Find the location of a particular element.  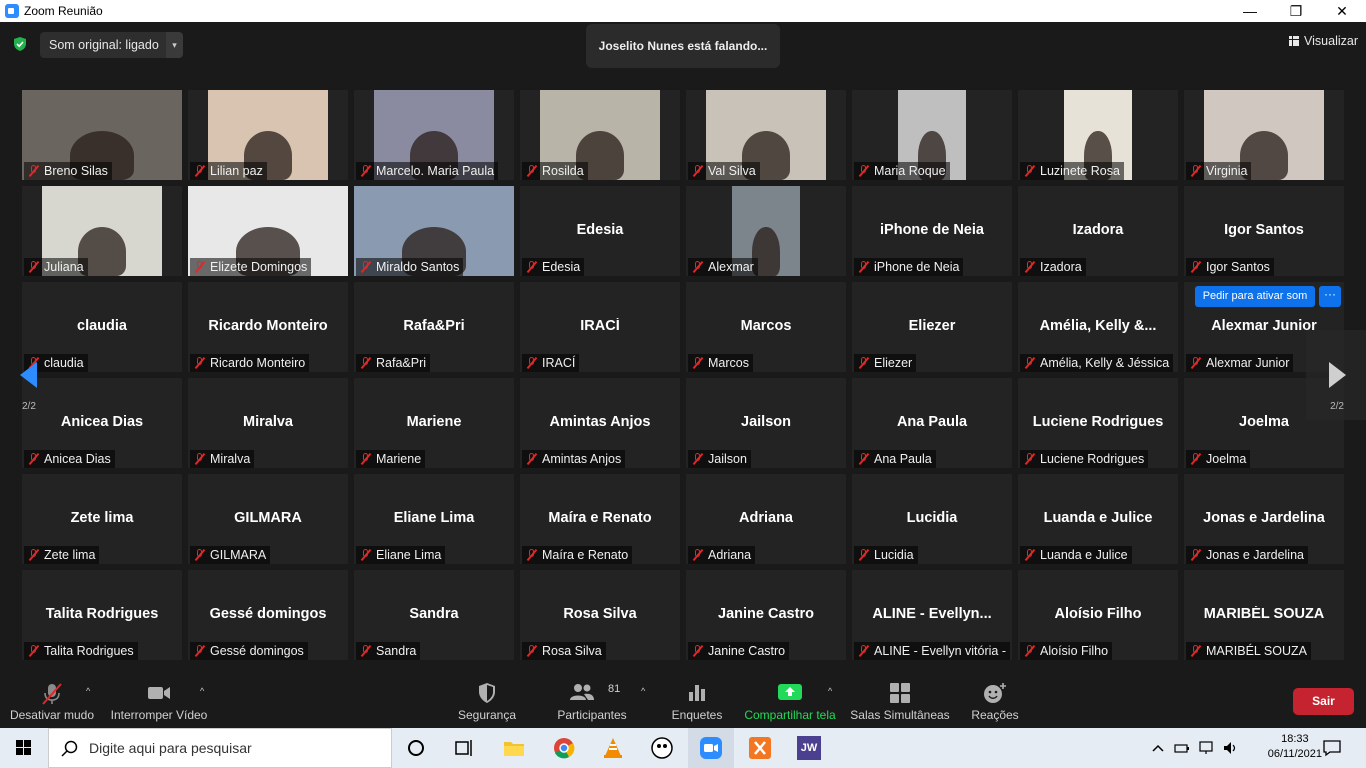

previous-page-button: 2/2 is located at coordinates (30, 375).